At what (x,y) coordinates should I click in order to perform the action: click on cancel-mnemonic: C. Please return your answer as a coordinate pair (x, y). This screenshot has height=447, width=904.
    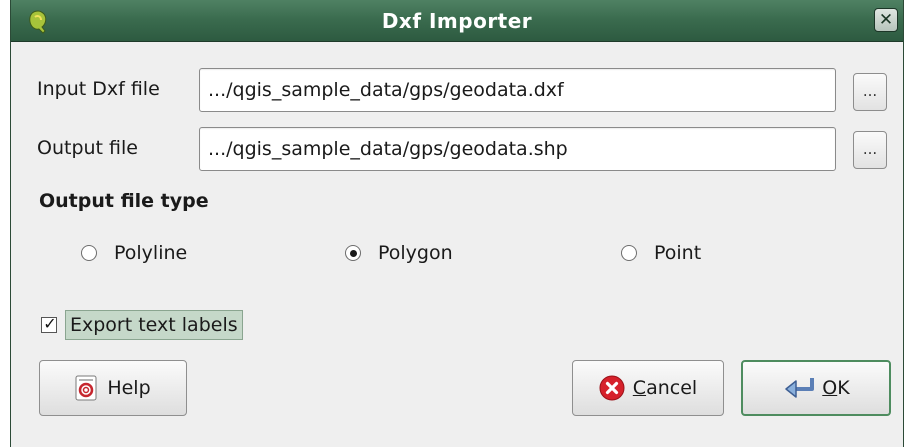
    Looking at the image, I should click on (639, 388).